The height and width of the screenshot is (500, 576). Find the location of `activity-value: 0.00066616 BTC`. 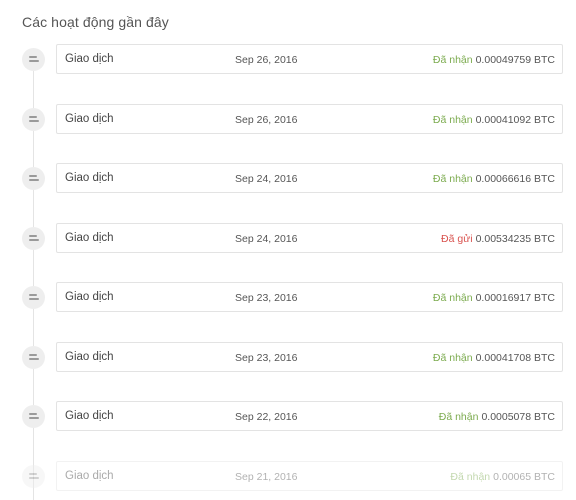

activity-value: 0.00066616 BTC is located at coordinates (515, 179).